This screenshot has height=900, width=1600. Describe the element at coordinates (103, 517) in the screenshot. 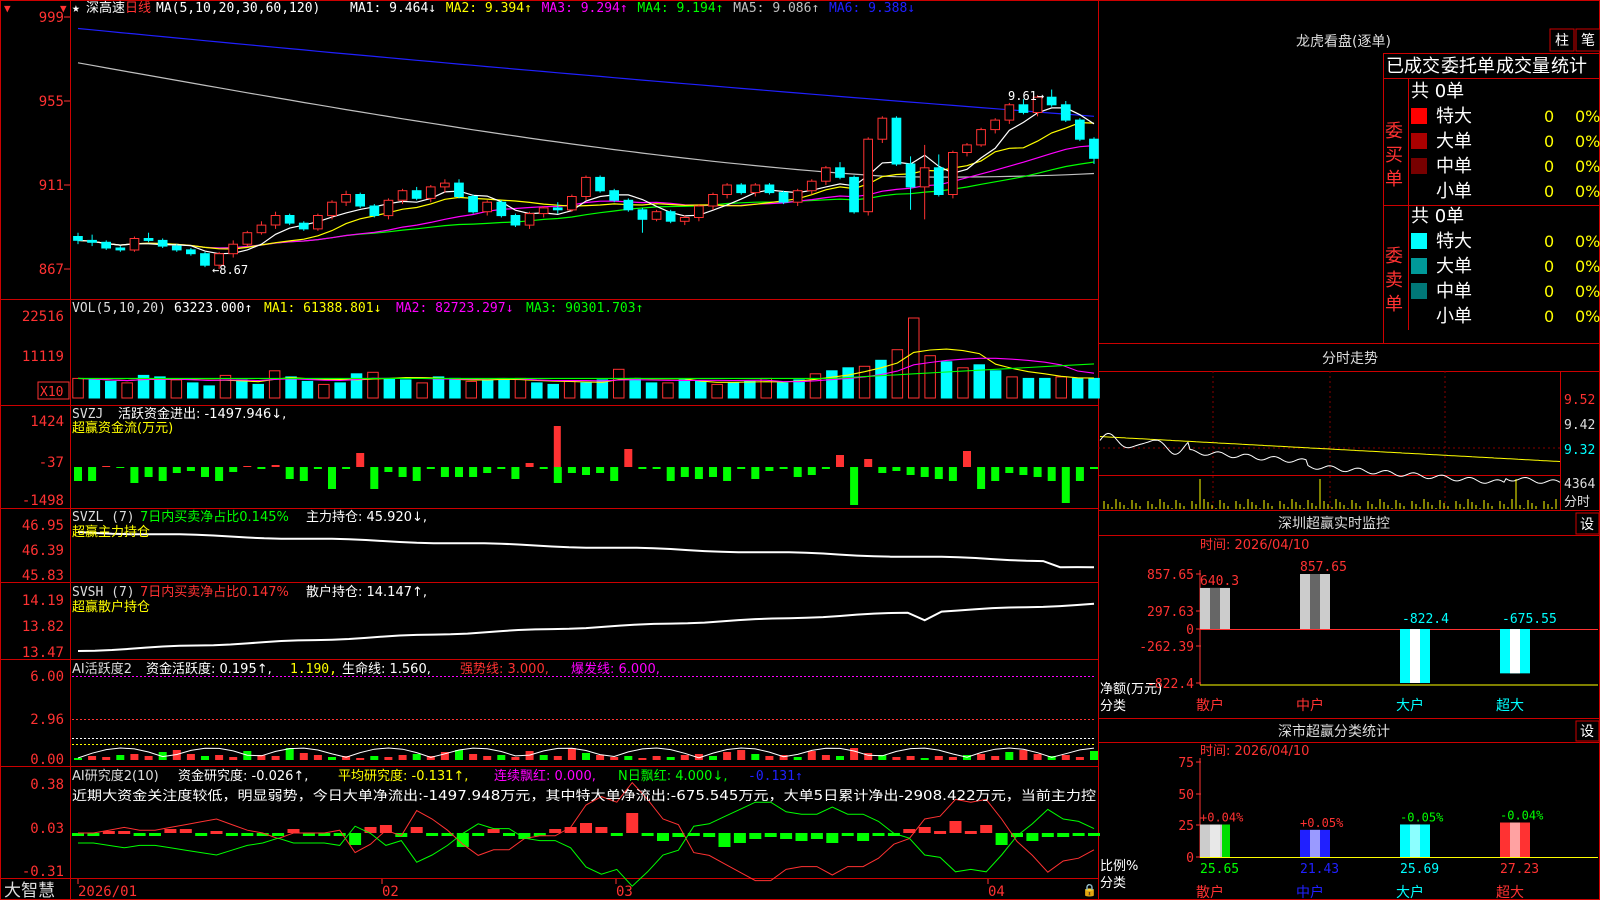

I see `svzl-label: SVZL (7)` at that location.